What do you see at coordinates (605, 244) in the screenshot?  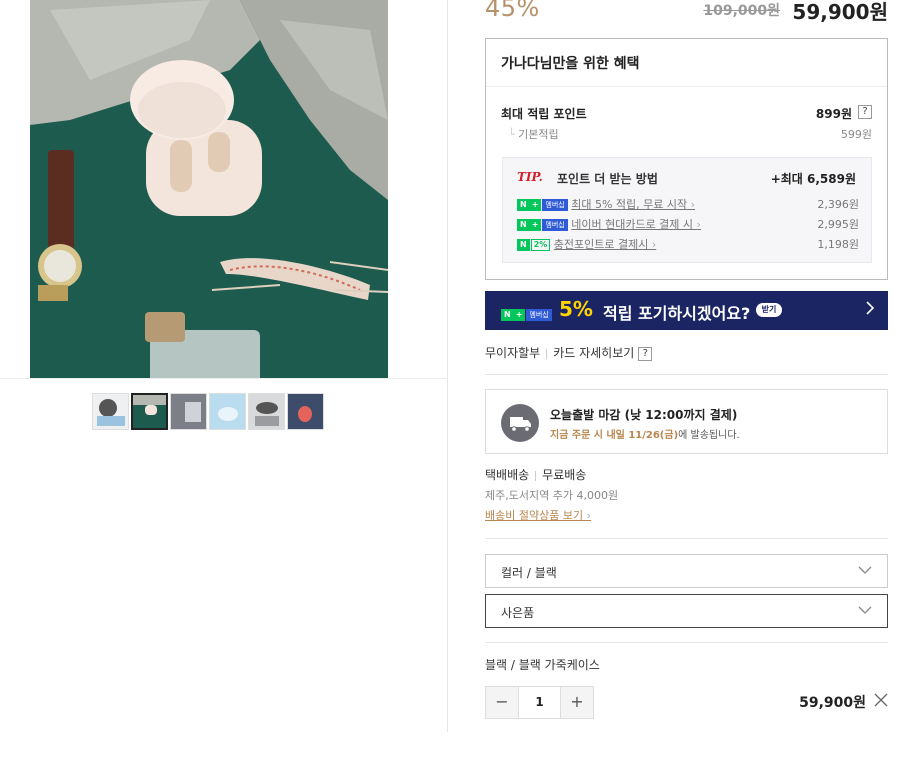 I see `tip-item-text: 충전포인트로 결제시` at bounding box center [605, 244].